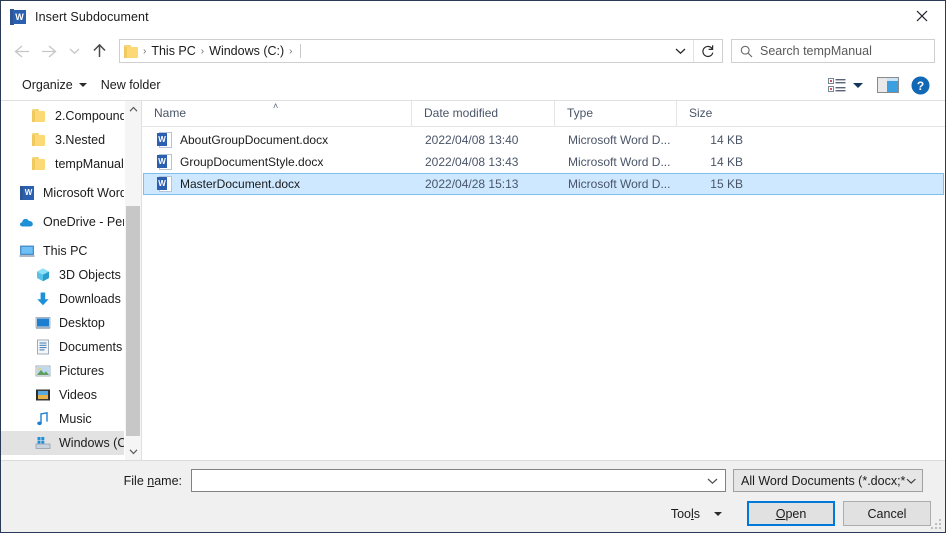 The height and width of the screenshot is (533, 946). I want to click on sidebar-item-label: Windows (C:), so click(97, 443).